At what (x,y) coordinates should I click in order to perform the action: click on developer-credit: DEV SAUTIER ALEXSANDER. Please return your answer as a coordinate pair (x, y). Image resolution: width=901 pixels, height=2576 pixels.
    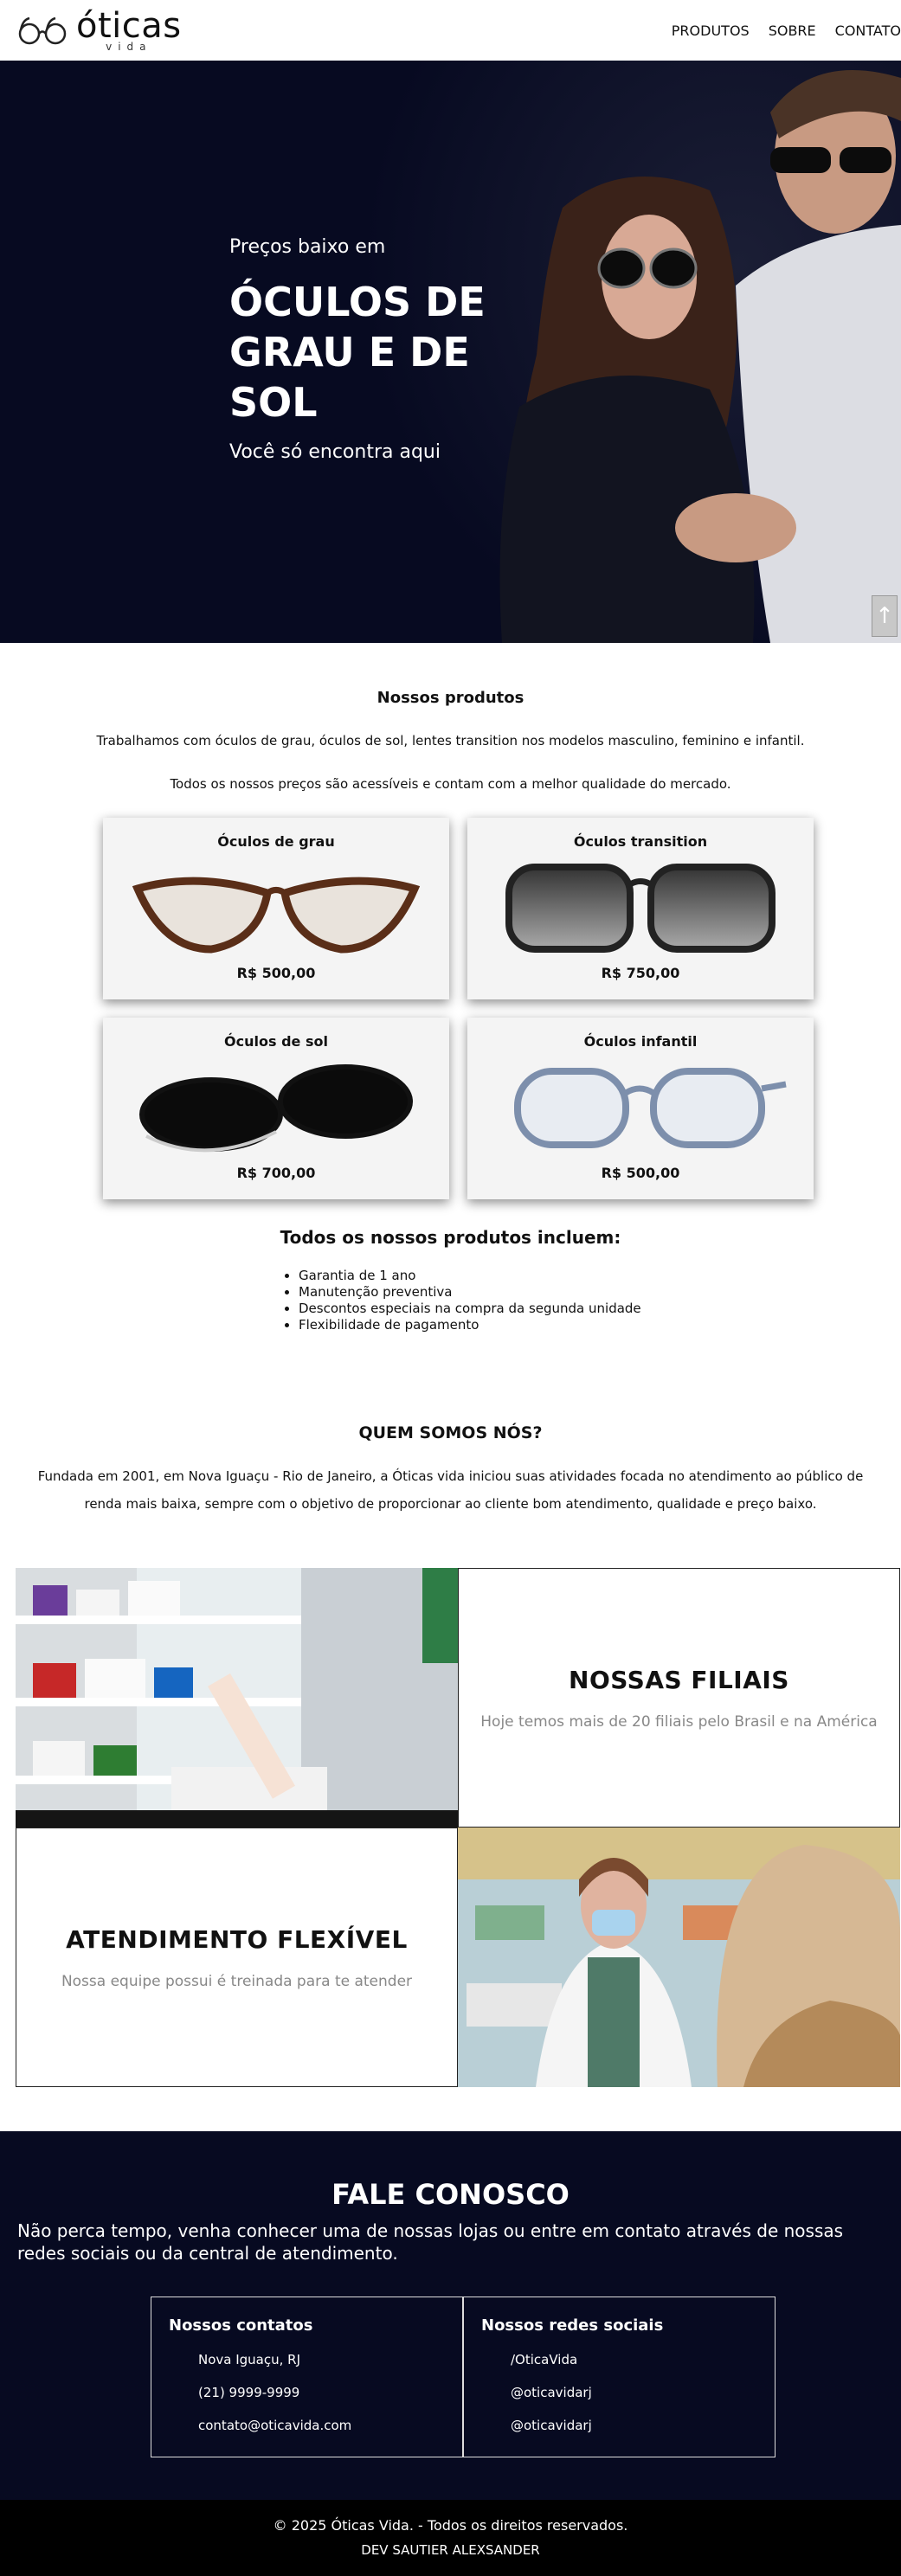
    Looking at the image, I should click on (450, 2550).